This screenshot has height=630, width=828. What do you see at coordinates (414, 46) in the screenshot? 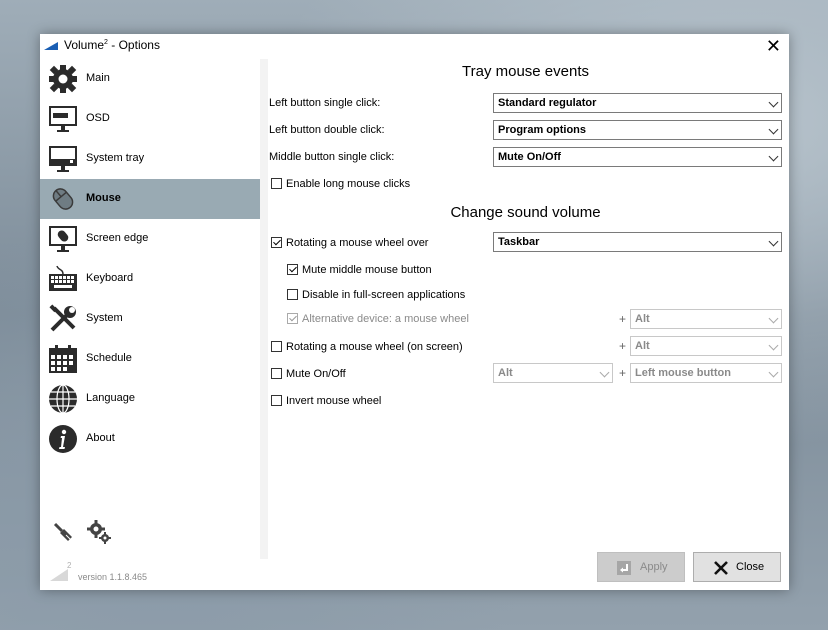
I see `title-bar: Volume2 - Options ✕` at bounding box center [414, 46].